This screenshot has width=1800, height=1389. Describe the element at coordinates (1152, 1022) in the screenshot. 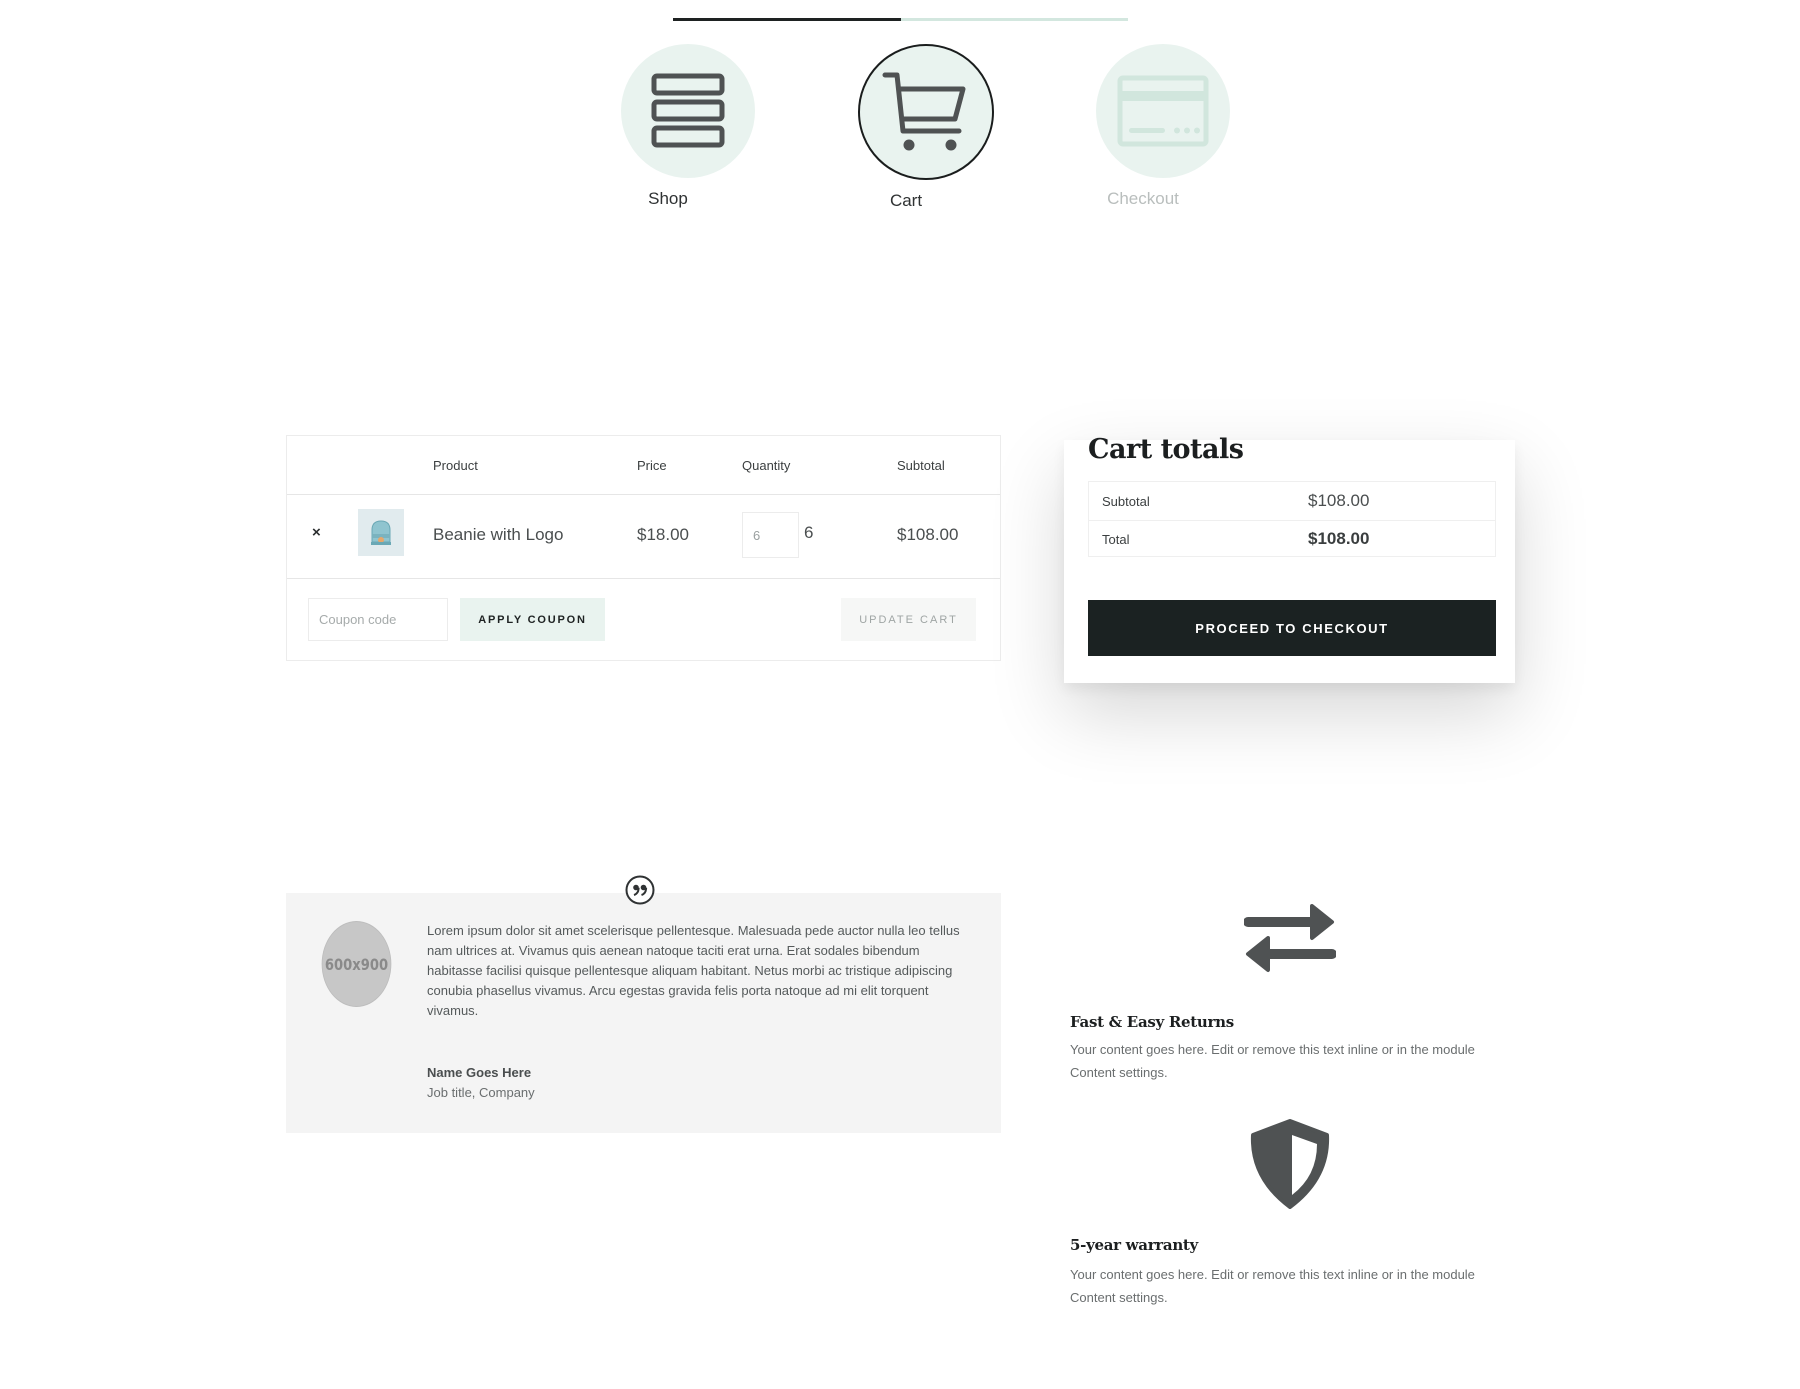

I see `feature-returns-title: Fast & Easy Returns` at that location.